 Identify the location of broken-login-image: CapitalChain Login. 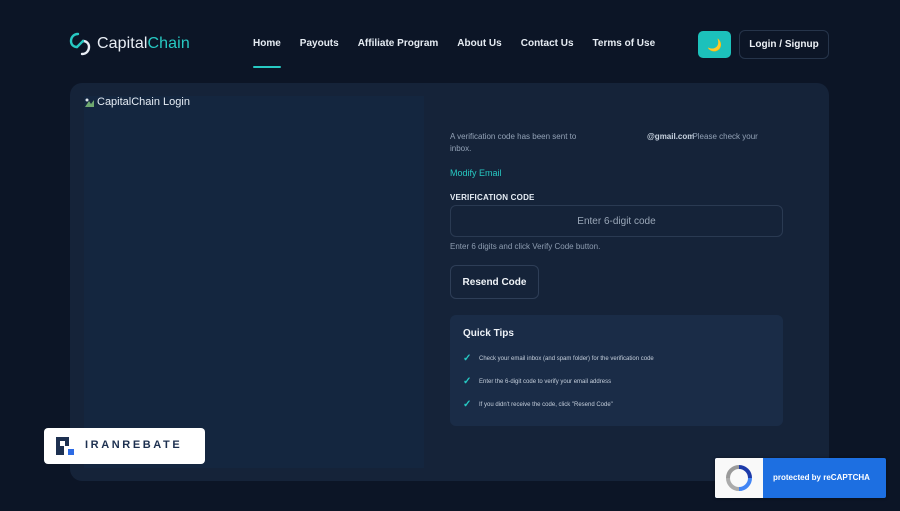
(137, 102).